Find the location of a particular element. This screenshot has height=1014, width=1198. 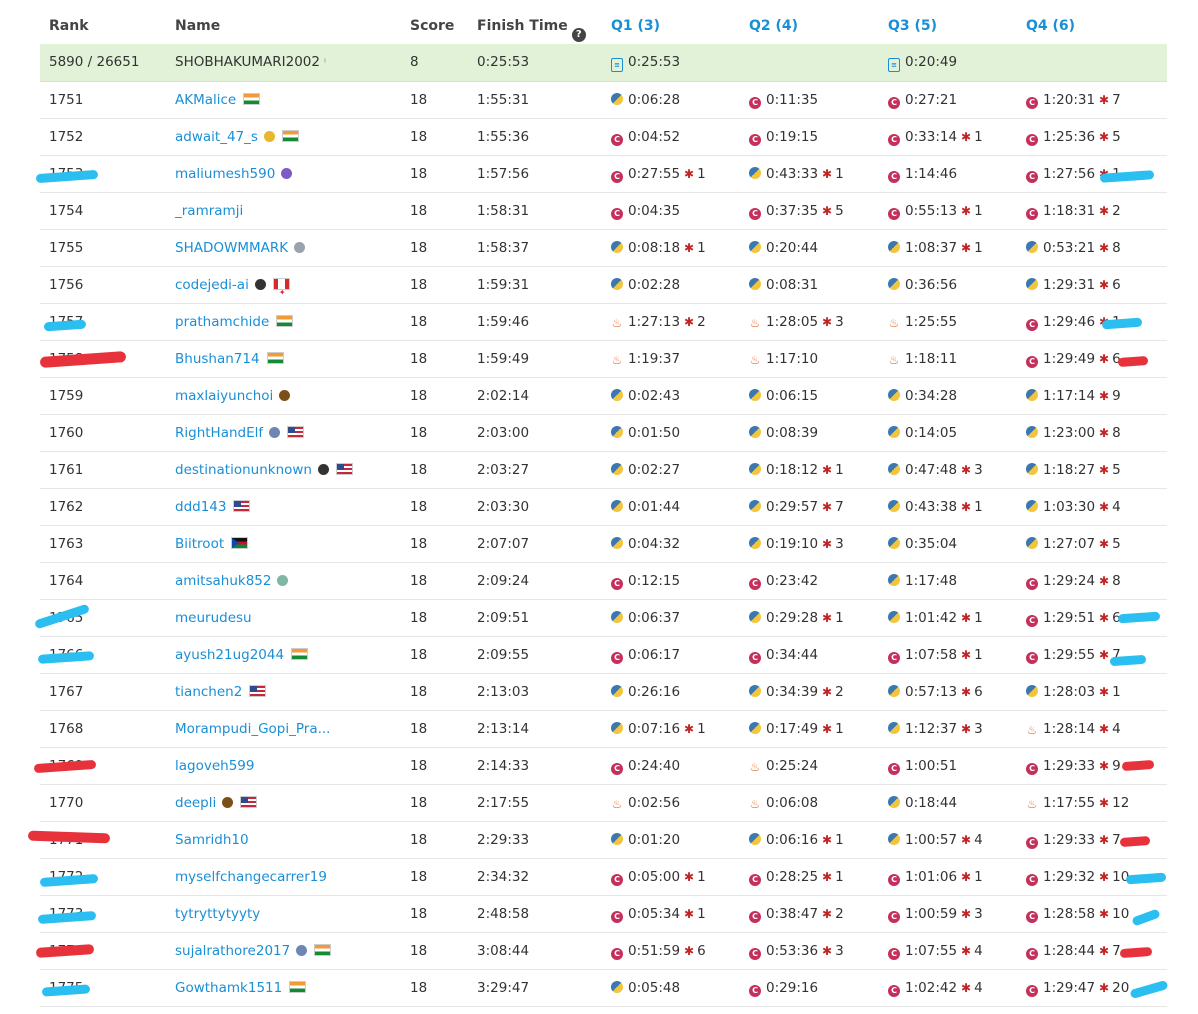

q1-result: C 0:04:35 is located at coordinates (645, 211).